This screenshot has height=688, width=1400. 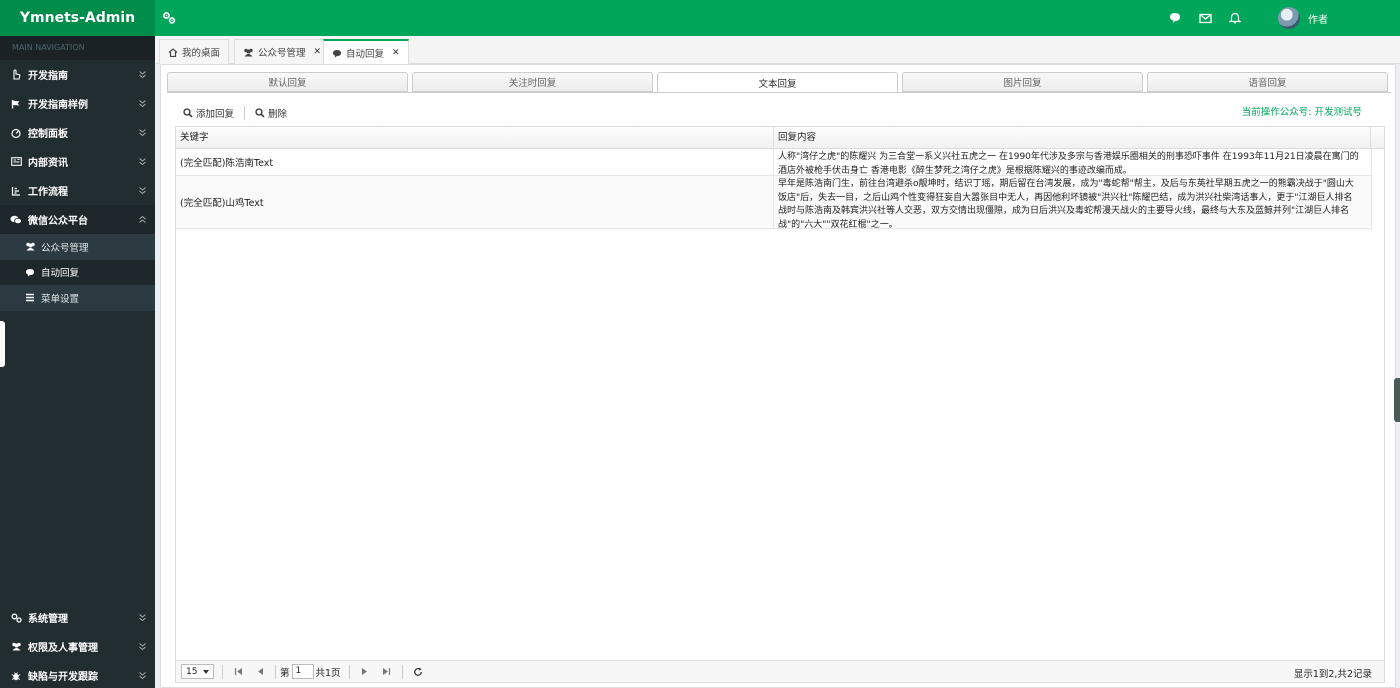 What do you see at coordinates (77, 48) in the screenshot?
I see `nav-header: MAIN NAVIGATION` at bounding box center [77, 48].